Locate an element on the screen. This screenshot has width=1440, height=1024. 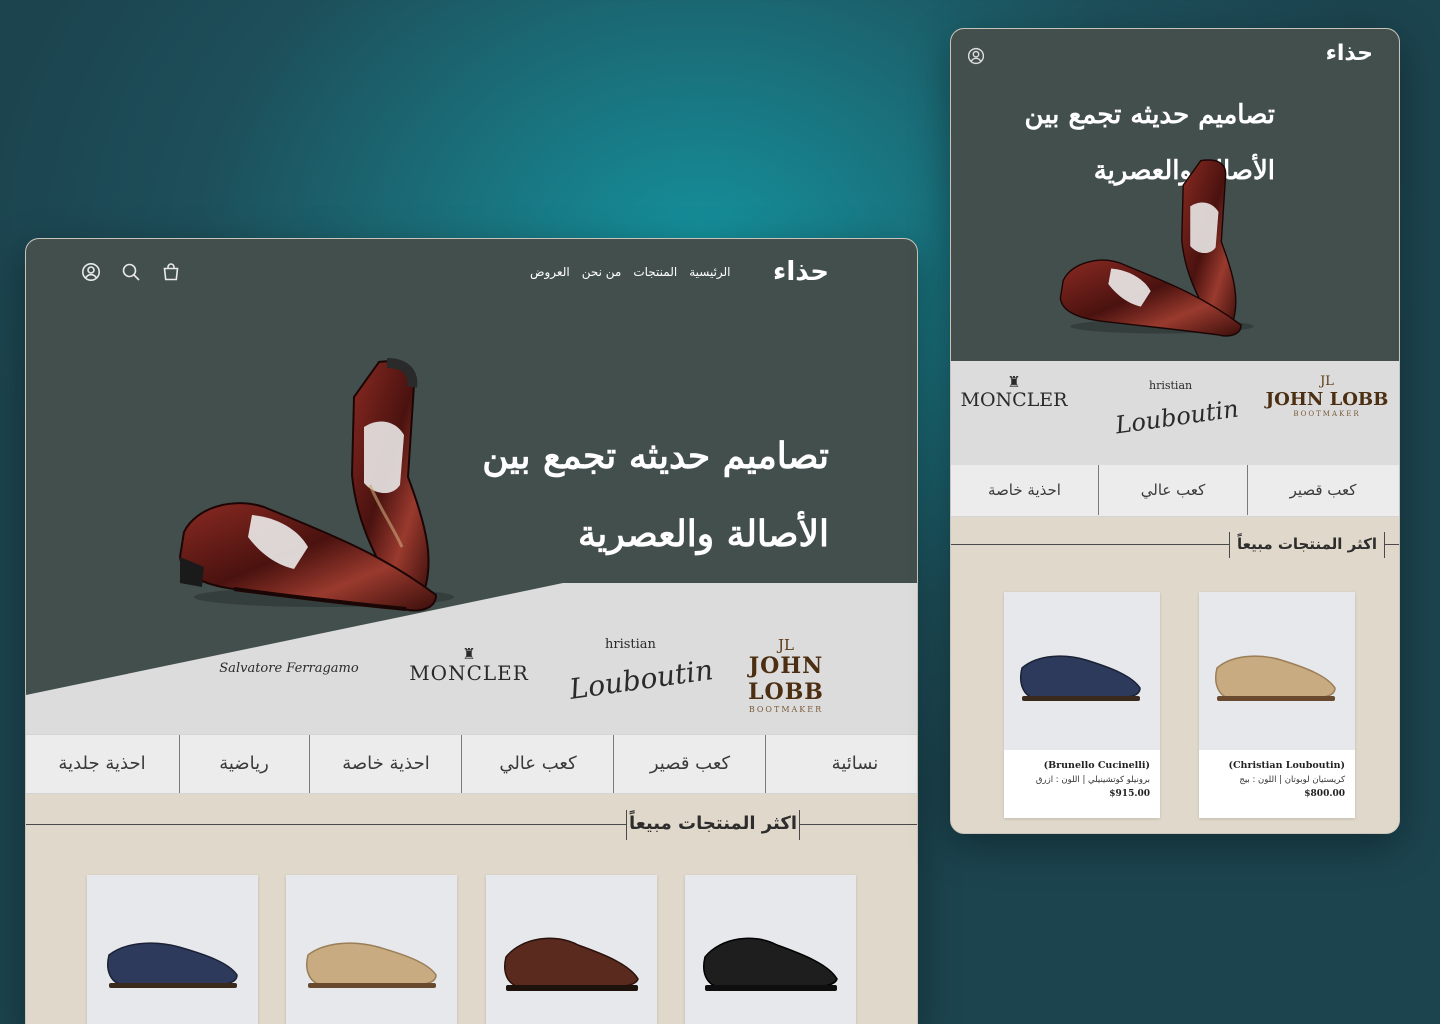
nav-home: الرئيسية is located at coordinates (709, 272).